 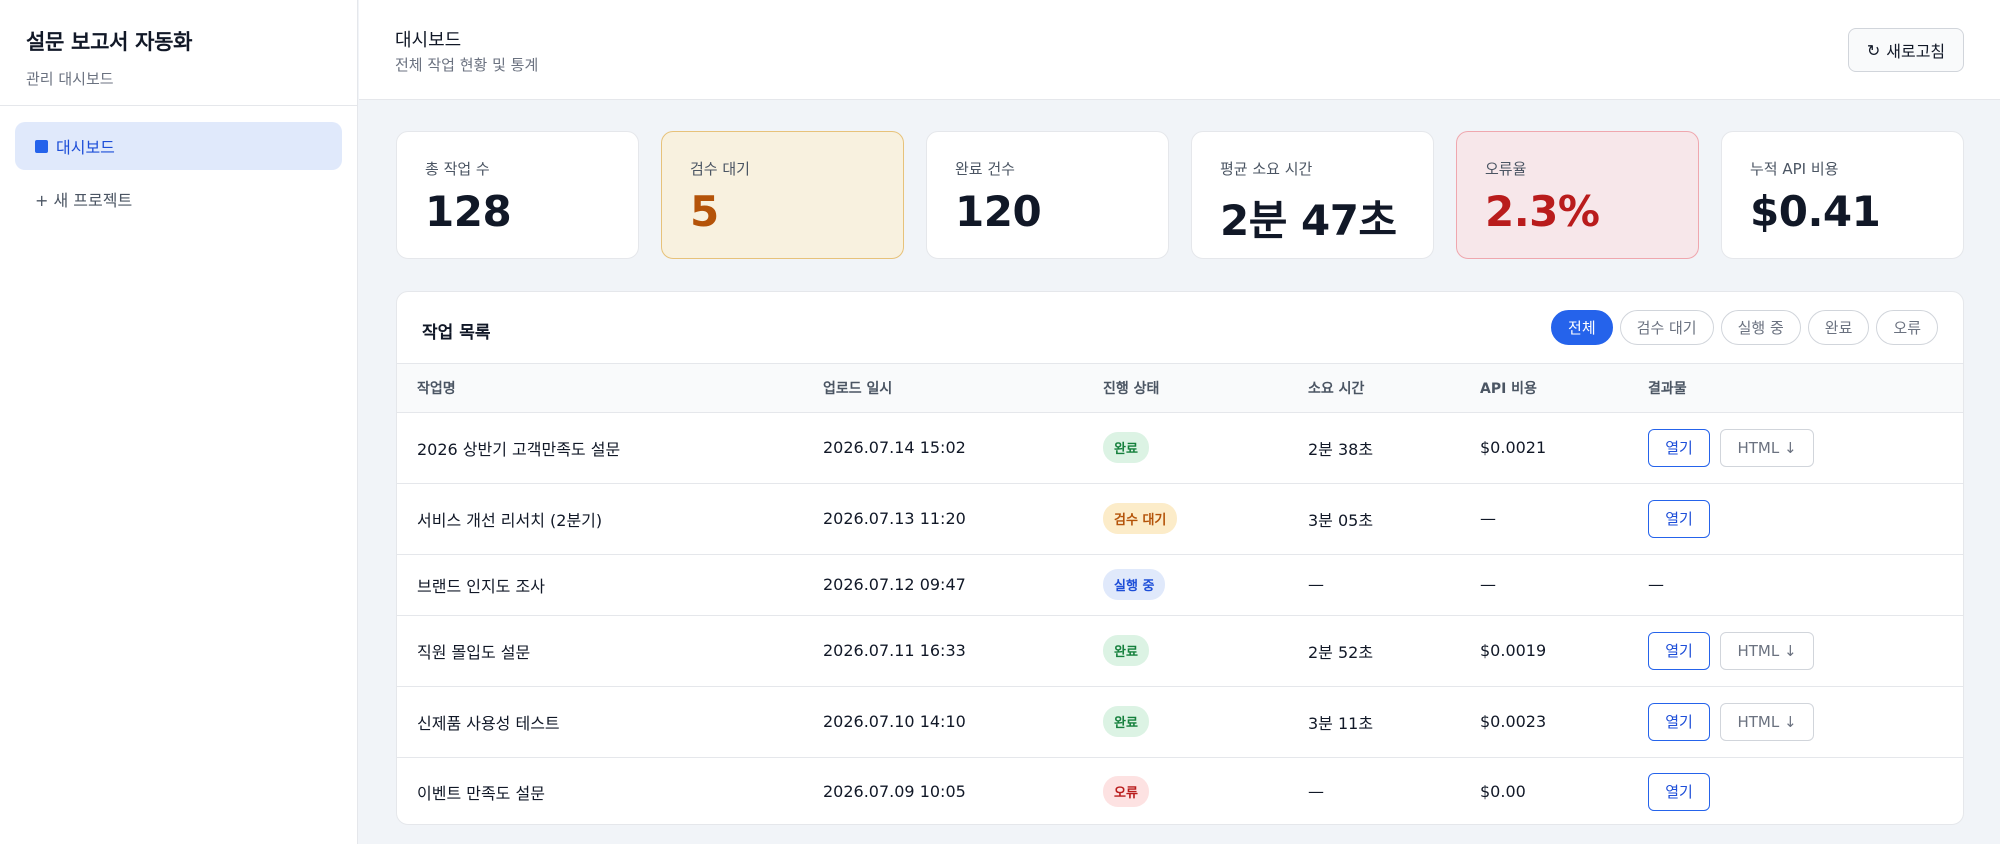 I want to click on task-date: 2026.07.10 14:10, so click(x=943, y=722).